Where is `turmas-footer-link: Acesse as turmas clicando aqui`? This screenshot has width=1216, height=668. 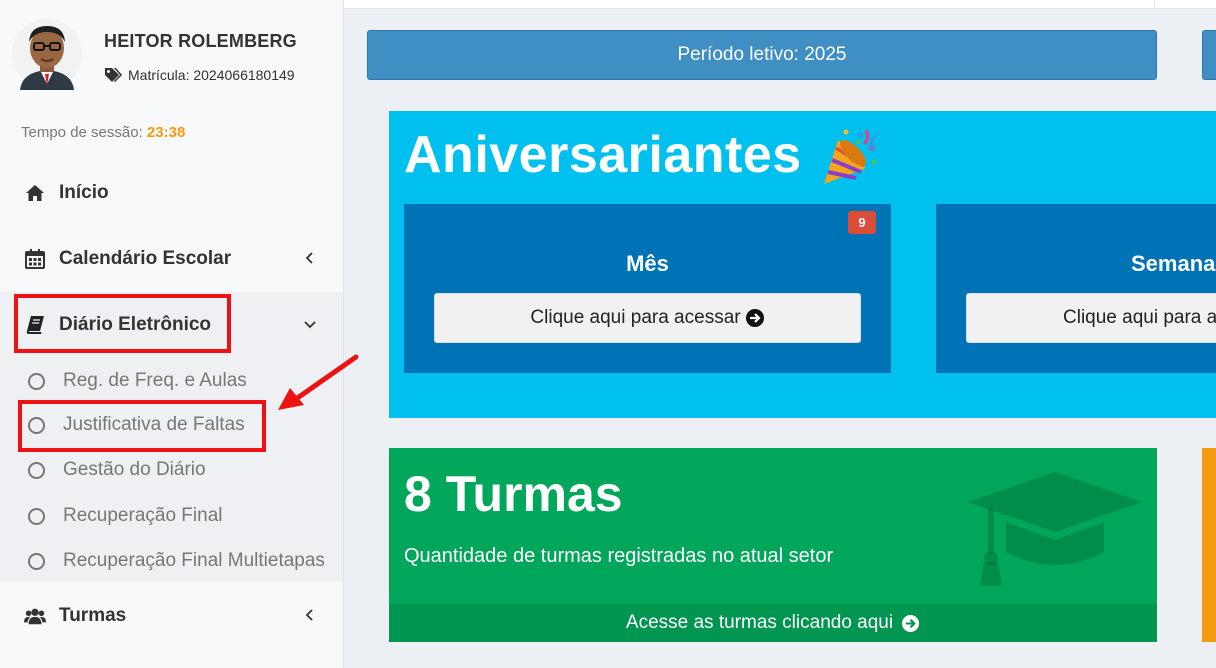
turmas-footer-link: Acesse as turmas clicando aqui is located at coordinates (773, 623).